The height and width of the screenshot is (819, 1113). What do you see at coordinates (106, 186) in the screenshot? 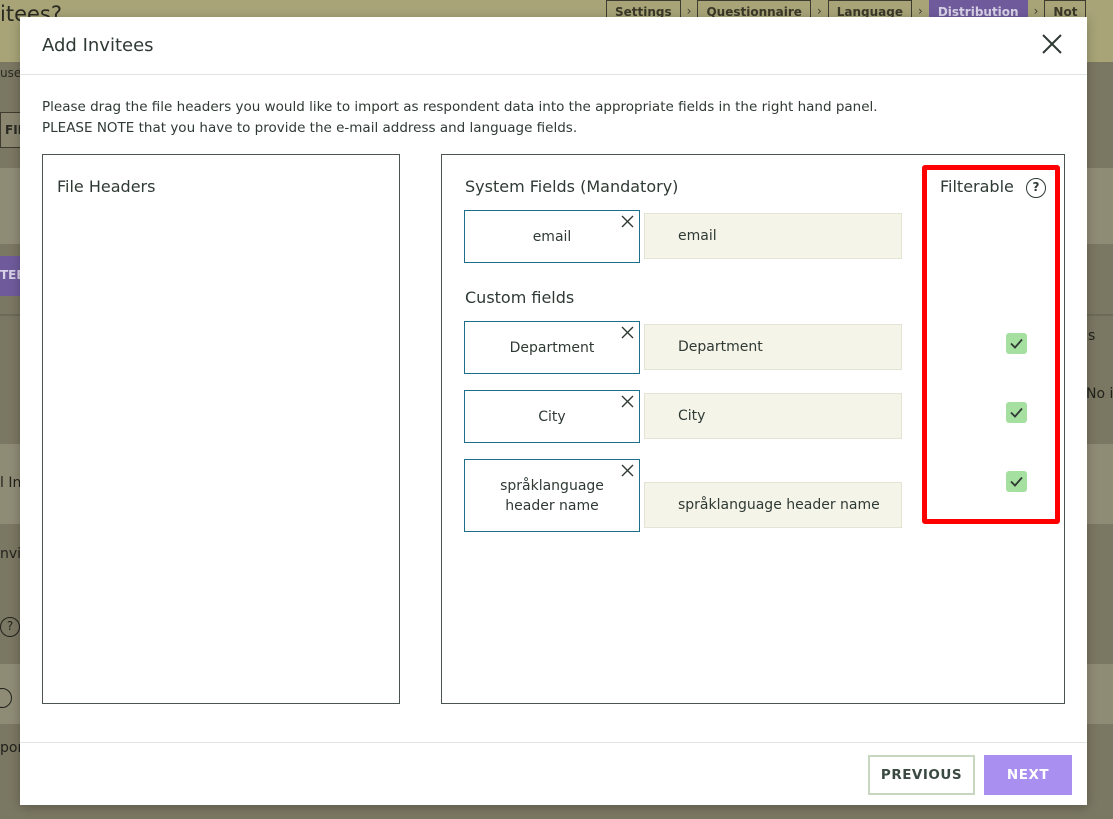
I see `file-headers-title: File Headers` at bounding box center [106, 186].